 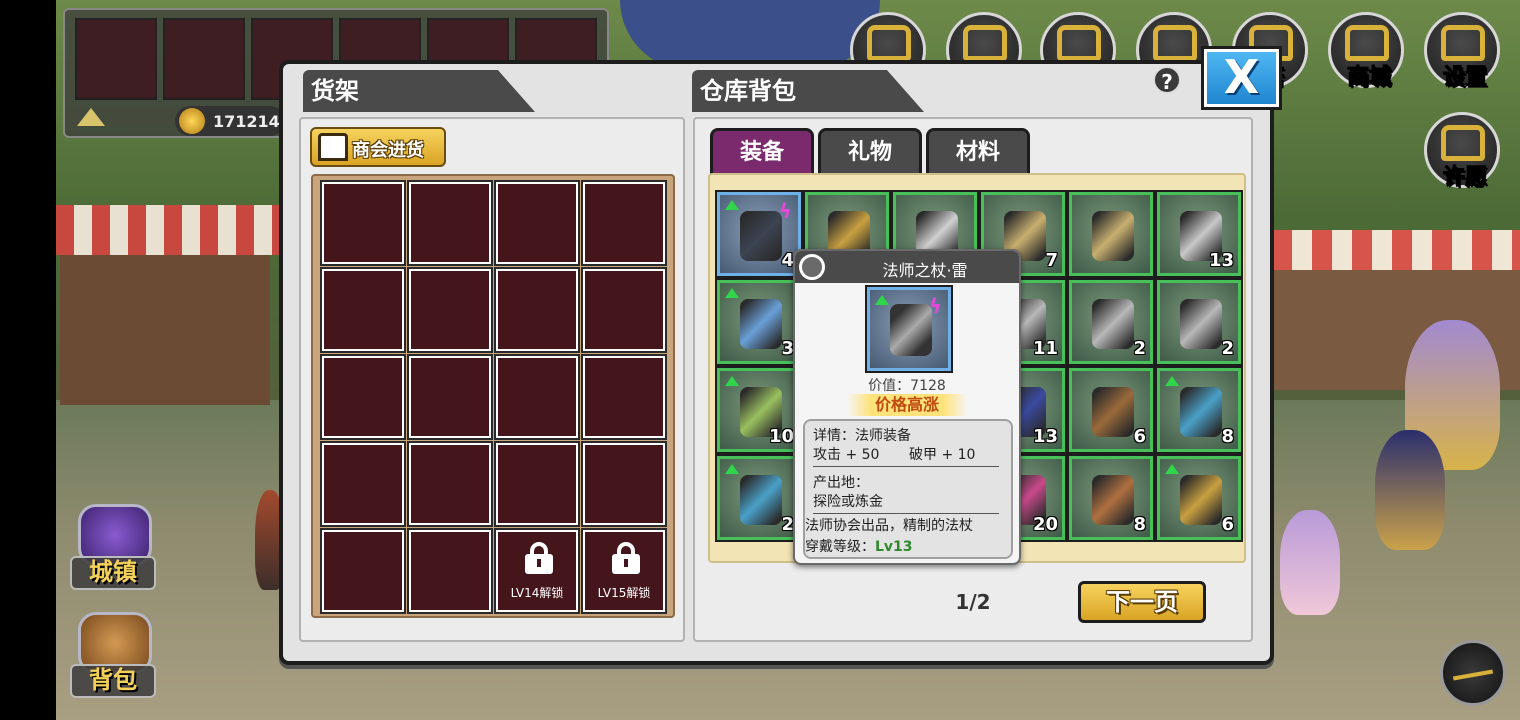 I want to click on expand-up-icon, so click(x=91, y=117).